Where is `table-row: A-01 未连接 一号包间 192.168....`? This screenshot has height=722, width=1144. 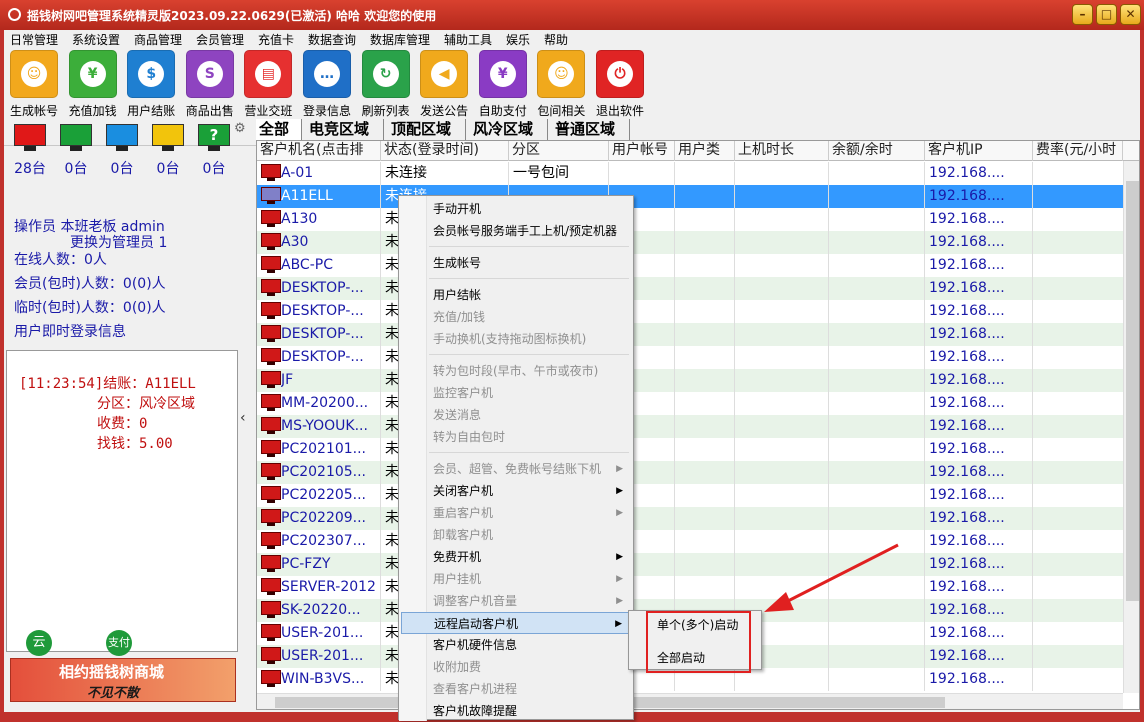
table-row: A-01 未连接 一号包间 192.168.... is located at coordinates (690, 173).